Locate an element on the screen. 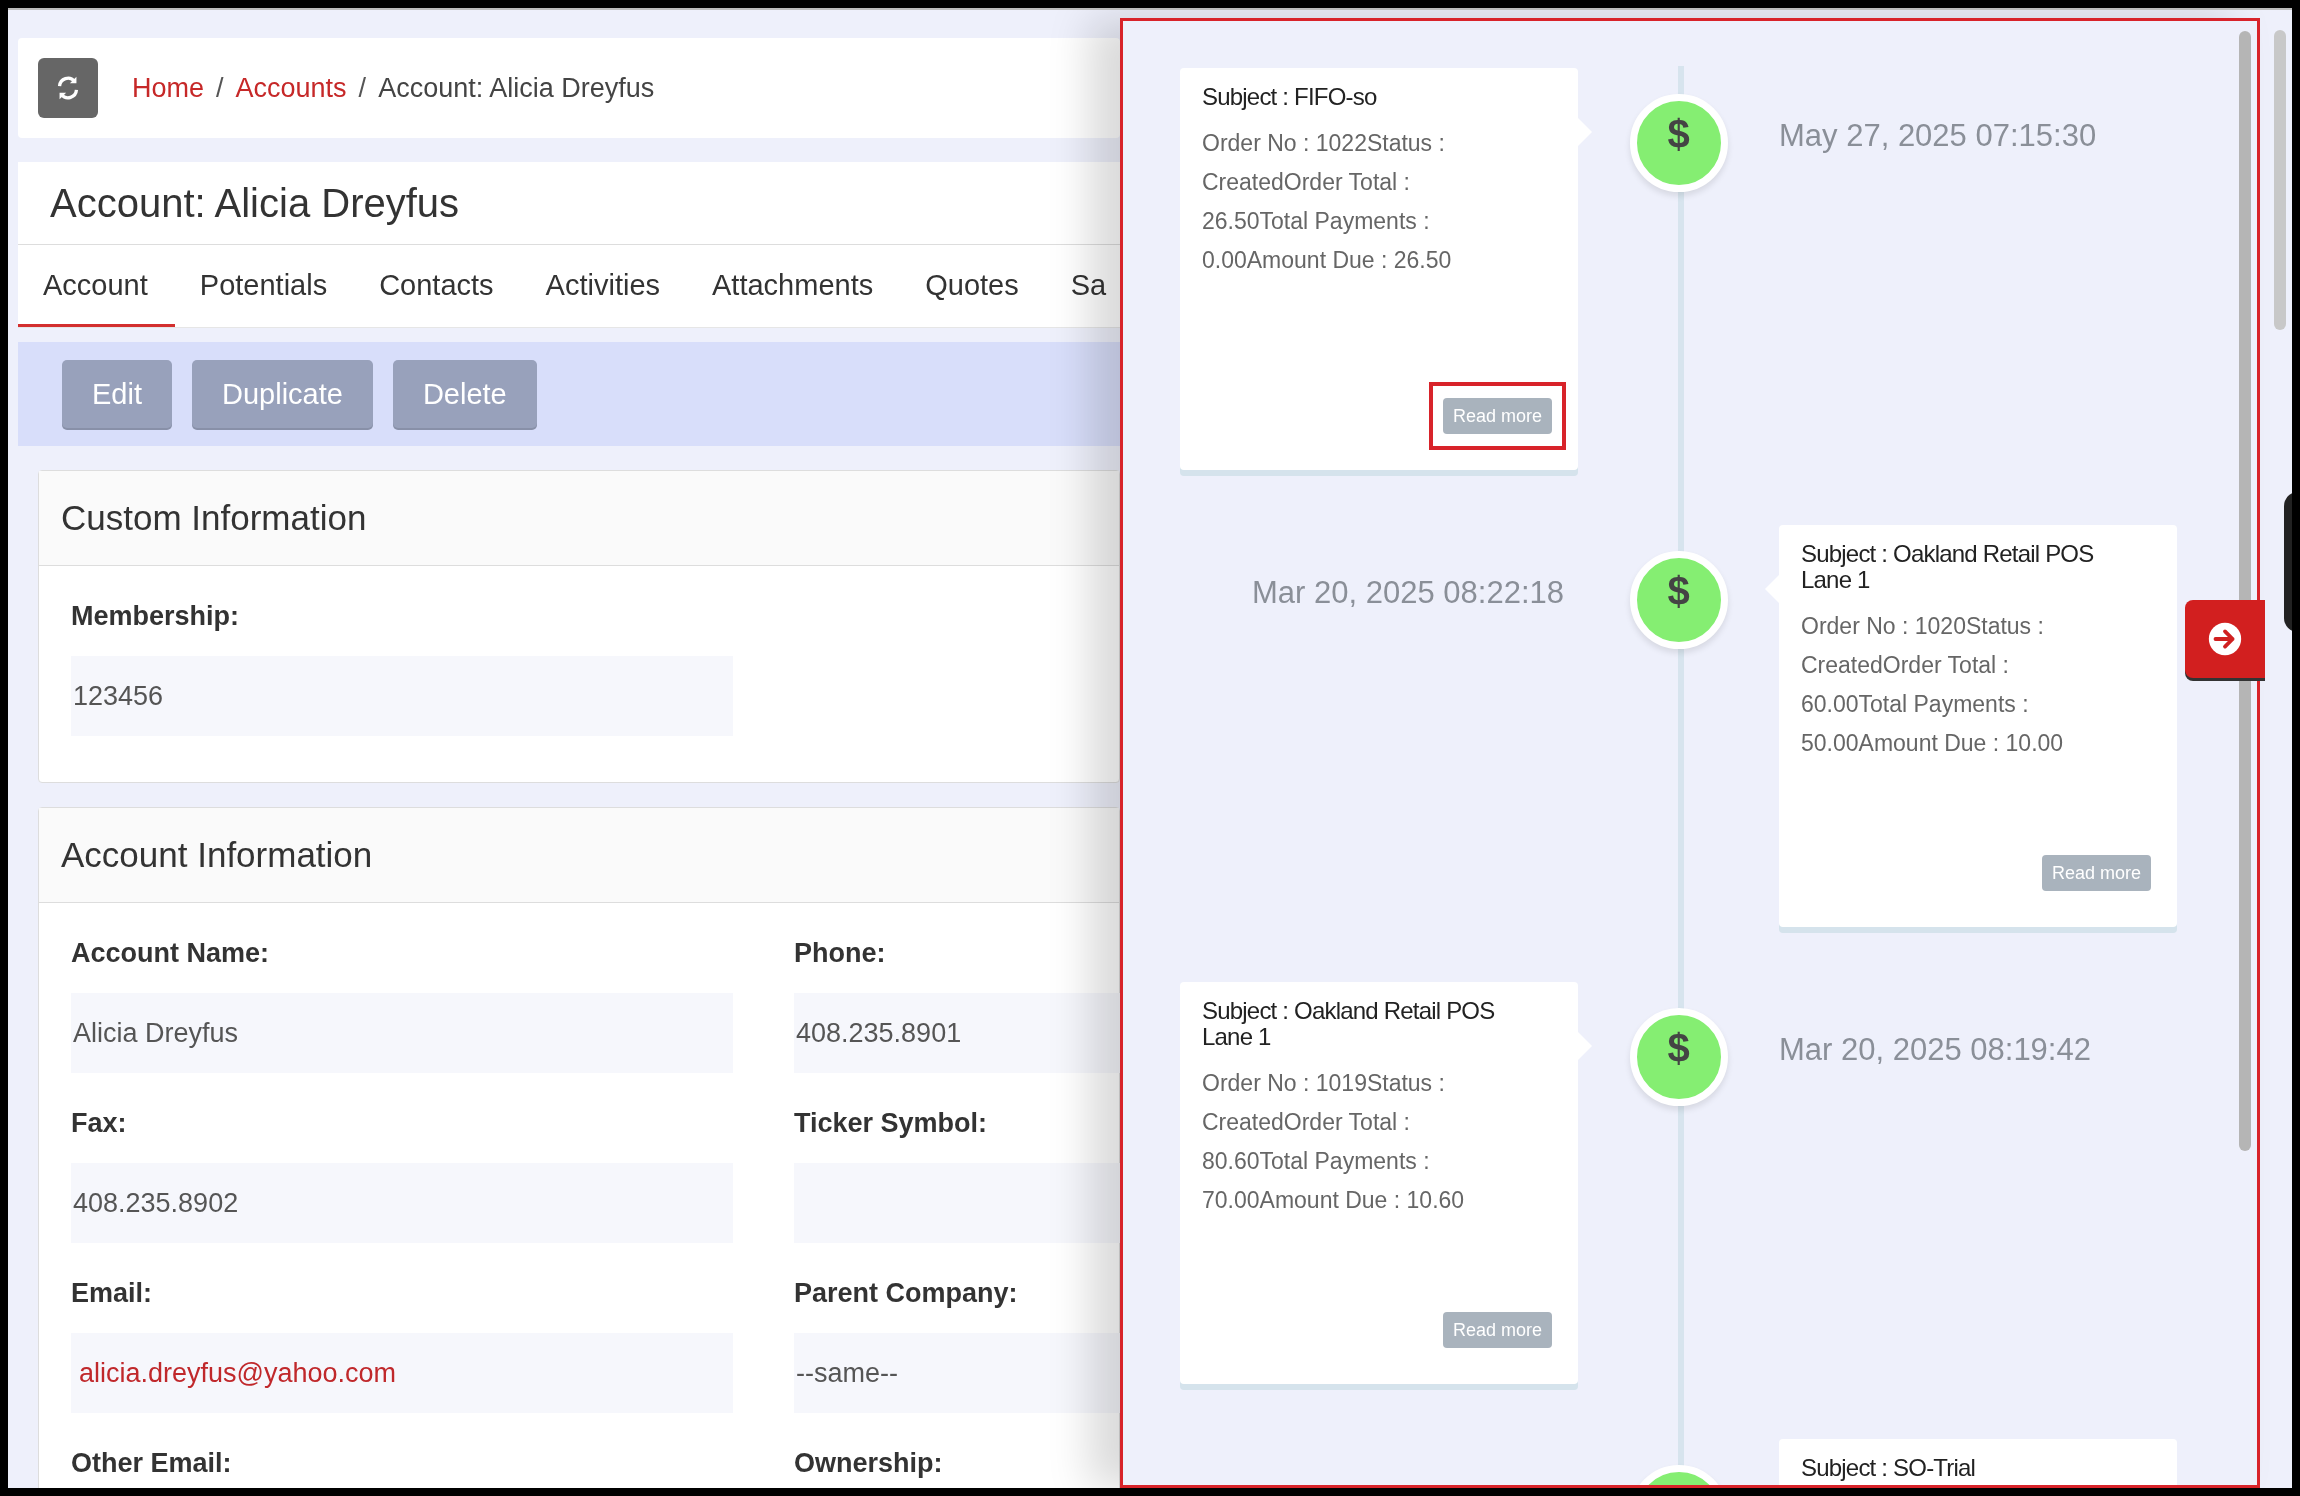  field-value: 123456 is located at coordinates (402, 696).